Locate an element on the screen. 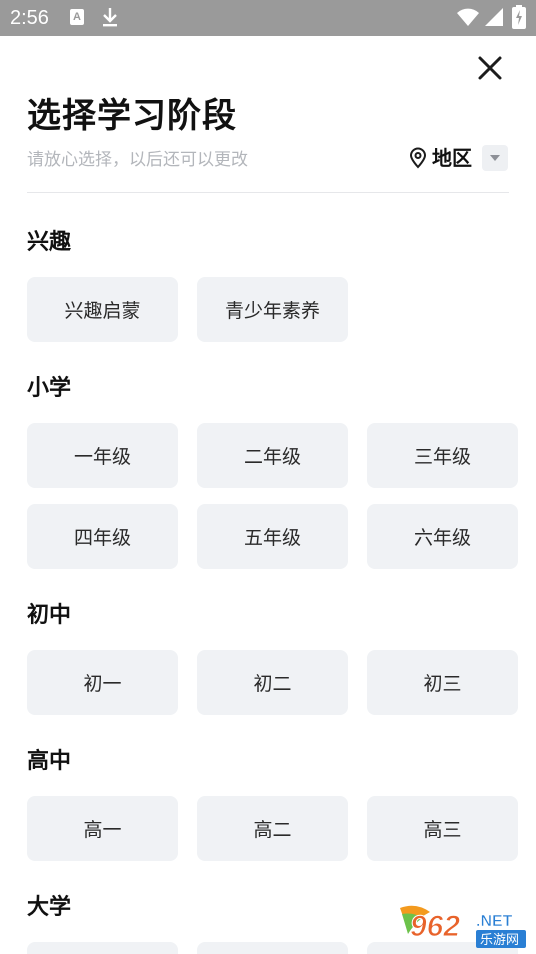 Image resolution: width=536 pixels, height=954 pixels. status-bar: 2:56 A is located at coordinates (268, 18).